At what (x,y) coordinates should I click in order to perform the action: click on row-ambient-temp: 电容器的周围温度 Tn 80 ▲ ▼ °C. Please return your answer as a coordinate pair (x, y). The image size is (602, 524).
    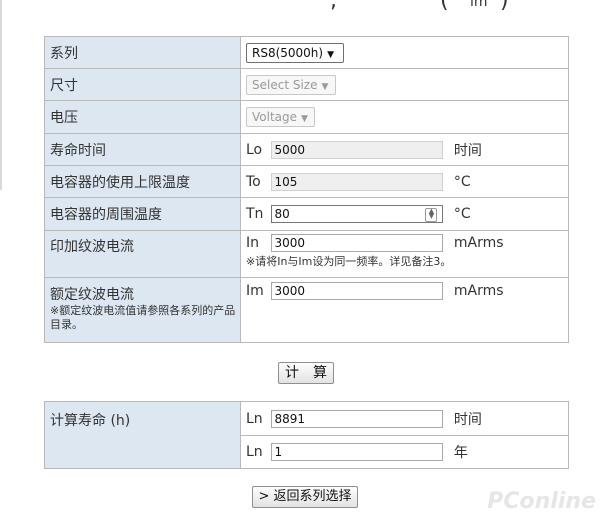
    Looking at the image, I should click on (306, 214).